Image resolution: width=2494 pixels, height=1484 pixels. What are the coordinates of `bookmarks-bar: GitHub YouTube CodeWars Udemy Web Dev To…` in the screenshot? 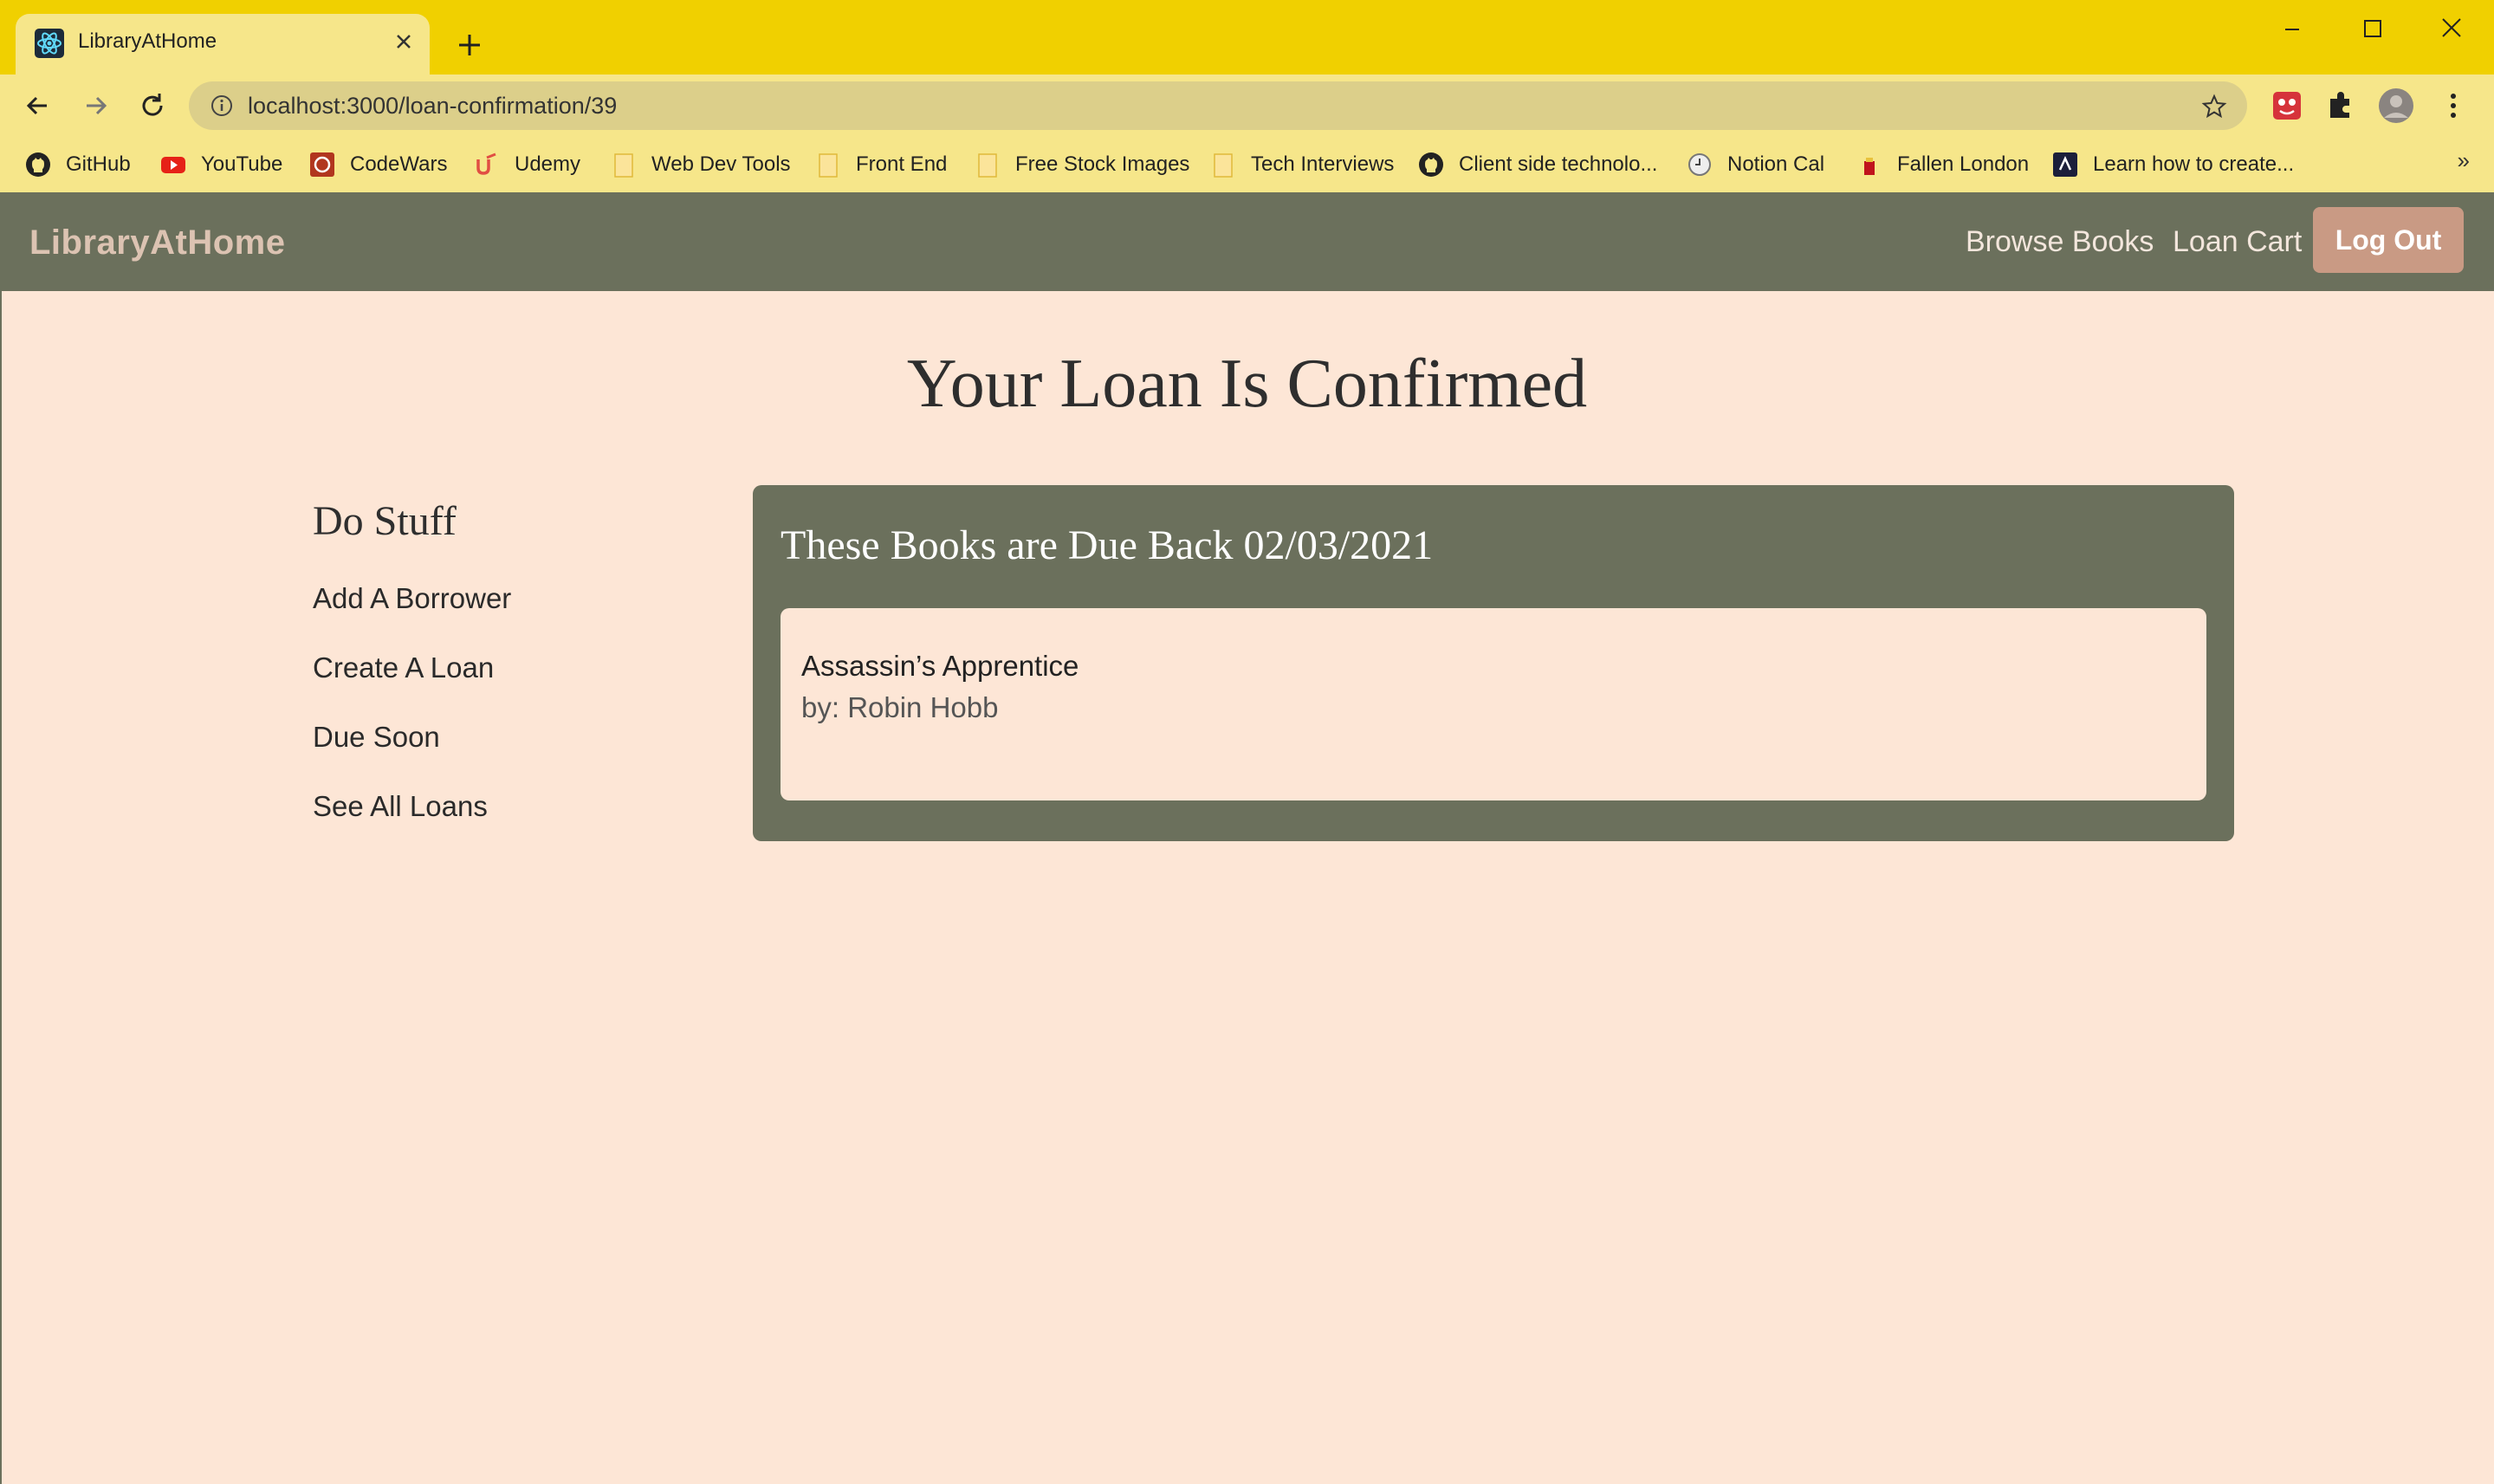 It's located at (1247, 165).